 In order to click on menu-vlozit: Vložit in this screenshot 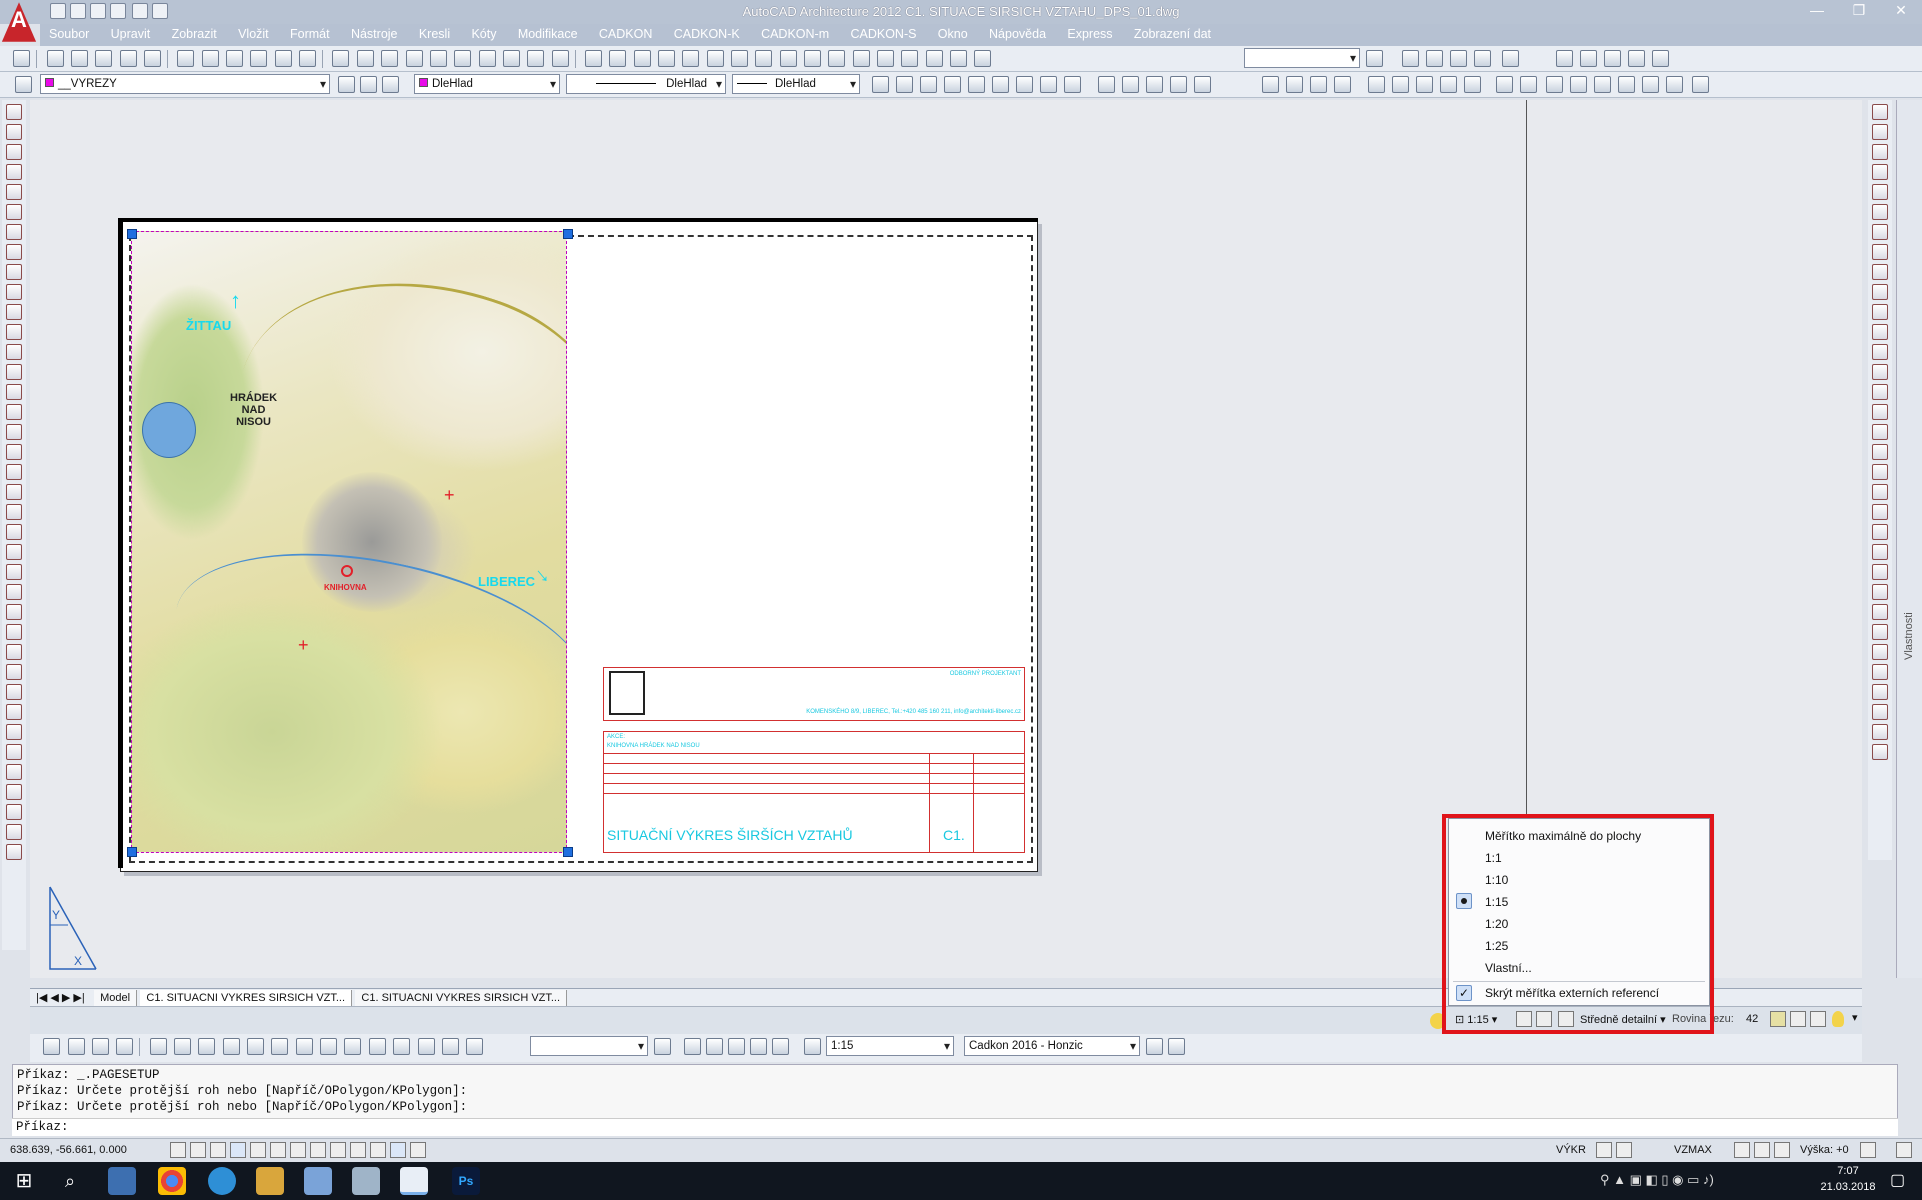, I will do `click(253, 34)`.